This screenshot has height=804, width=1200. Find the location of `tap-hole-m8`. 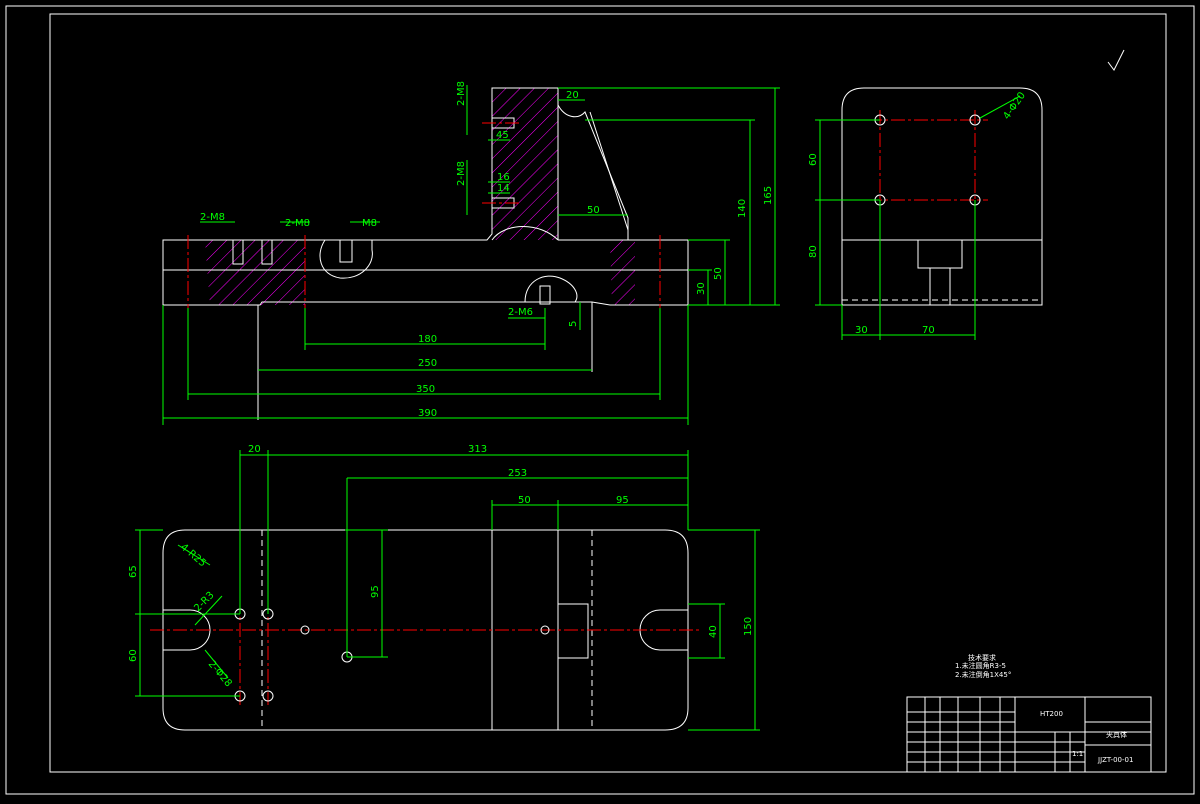

tap-hole-m8 is located at coordinates (346, 251).